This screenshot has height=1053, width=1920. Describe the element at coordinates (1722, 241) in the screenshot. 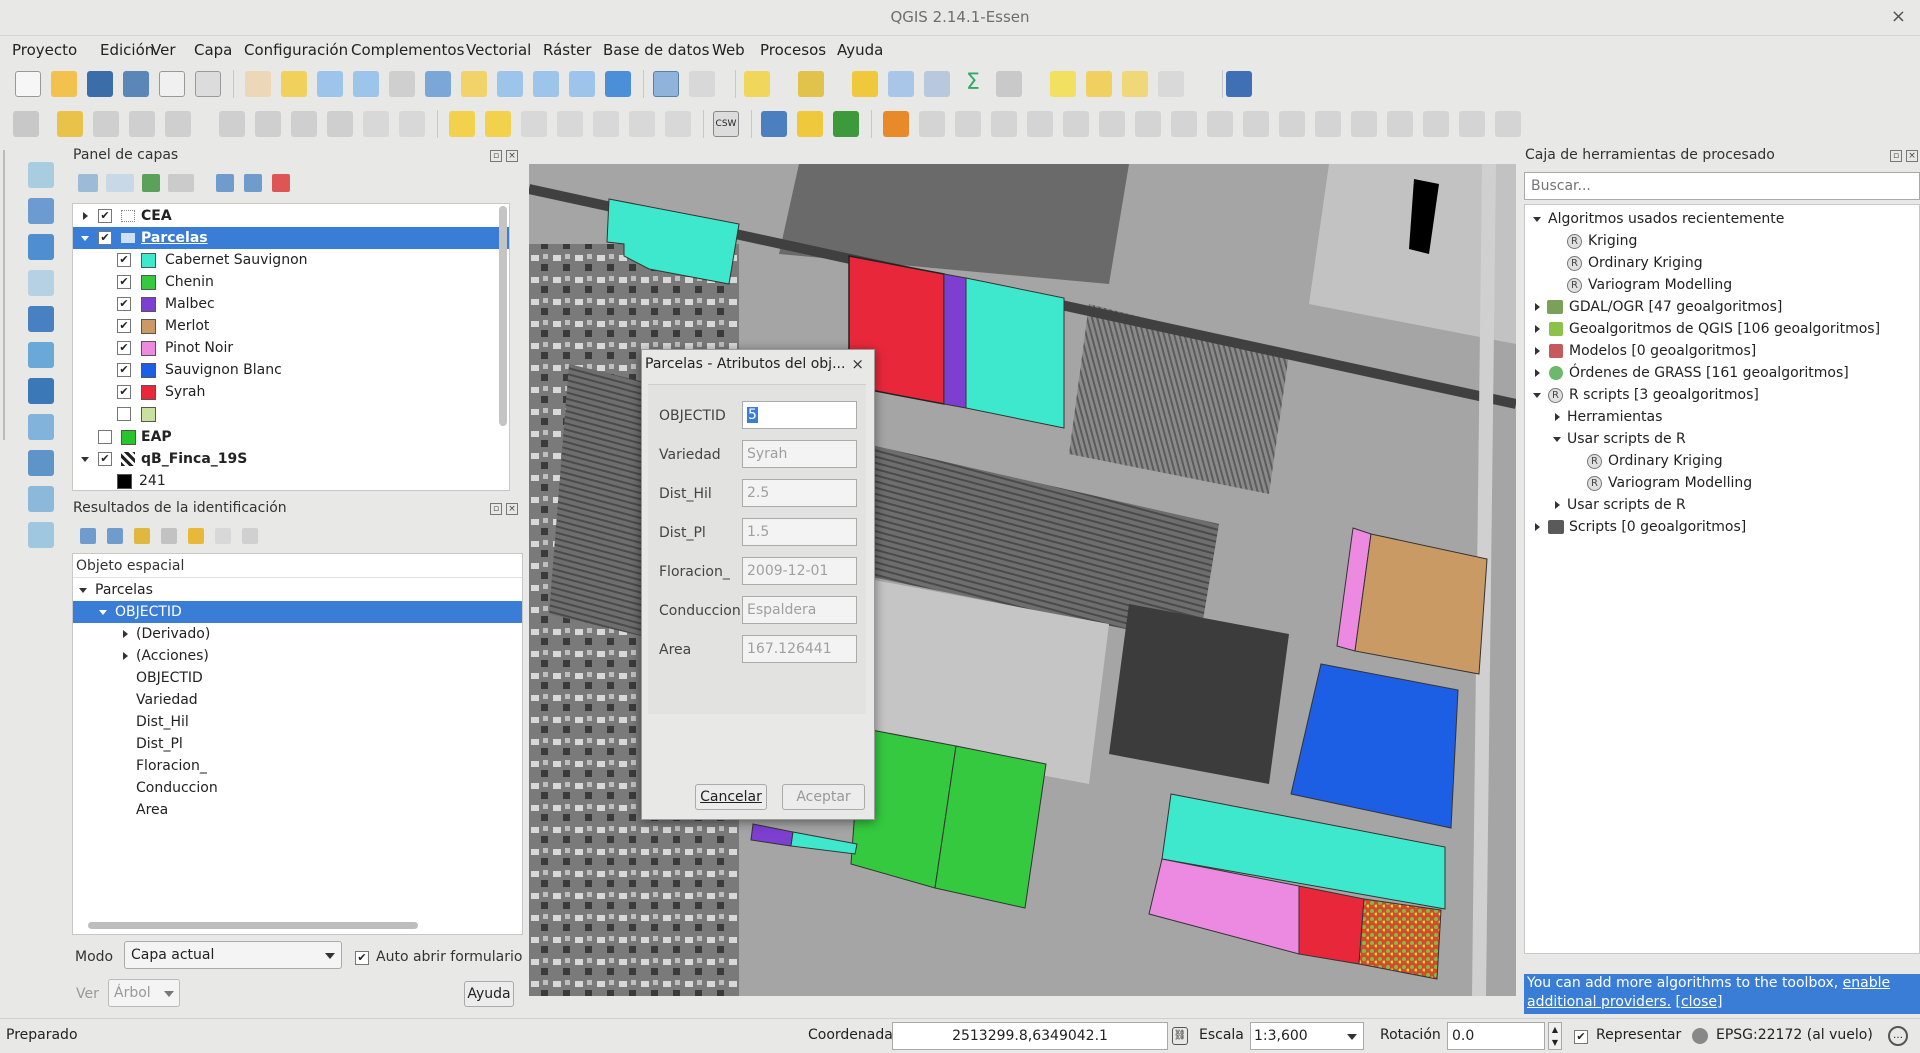

I see `tree-algorithm: R Kriging` at that location.